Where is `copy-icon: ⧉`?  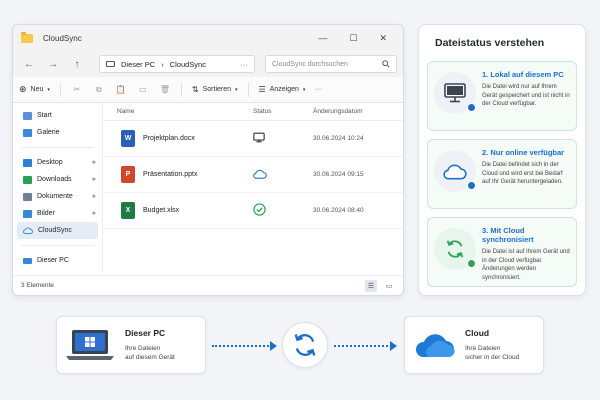
copy-icon: ⧉ is located at coordinates (99, 90).